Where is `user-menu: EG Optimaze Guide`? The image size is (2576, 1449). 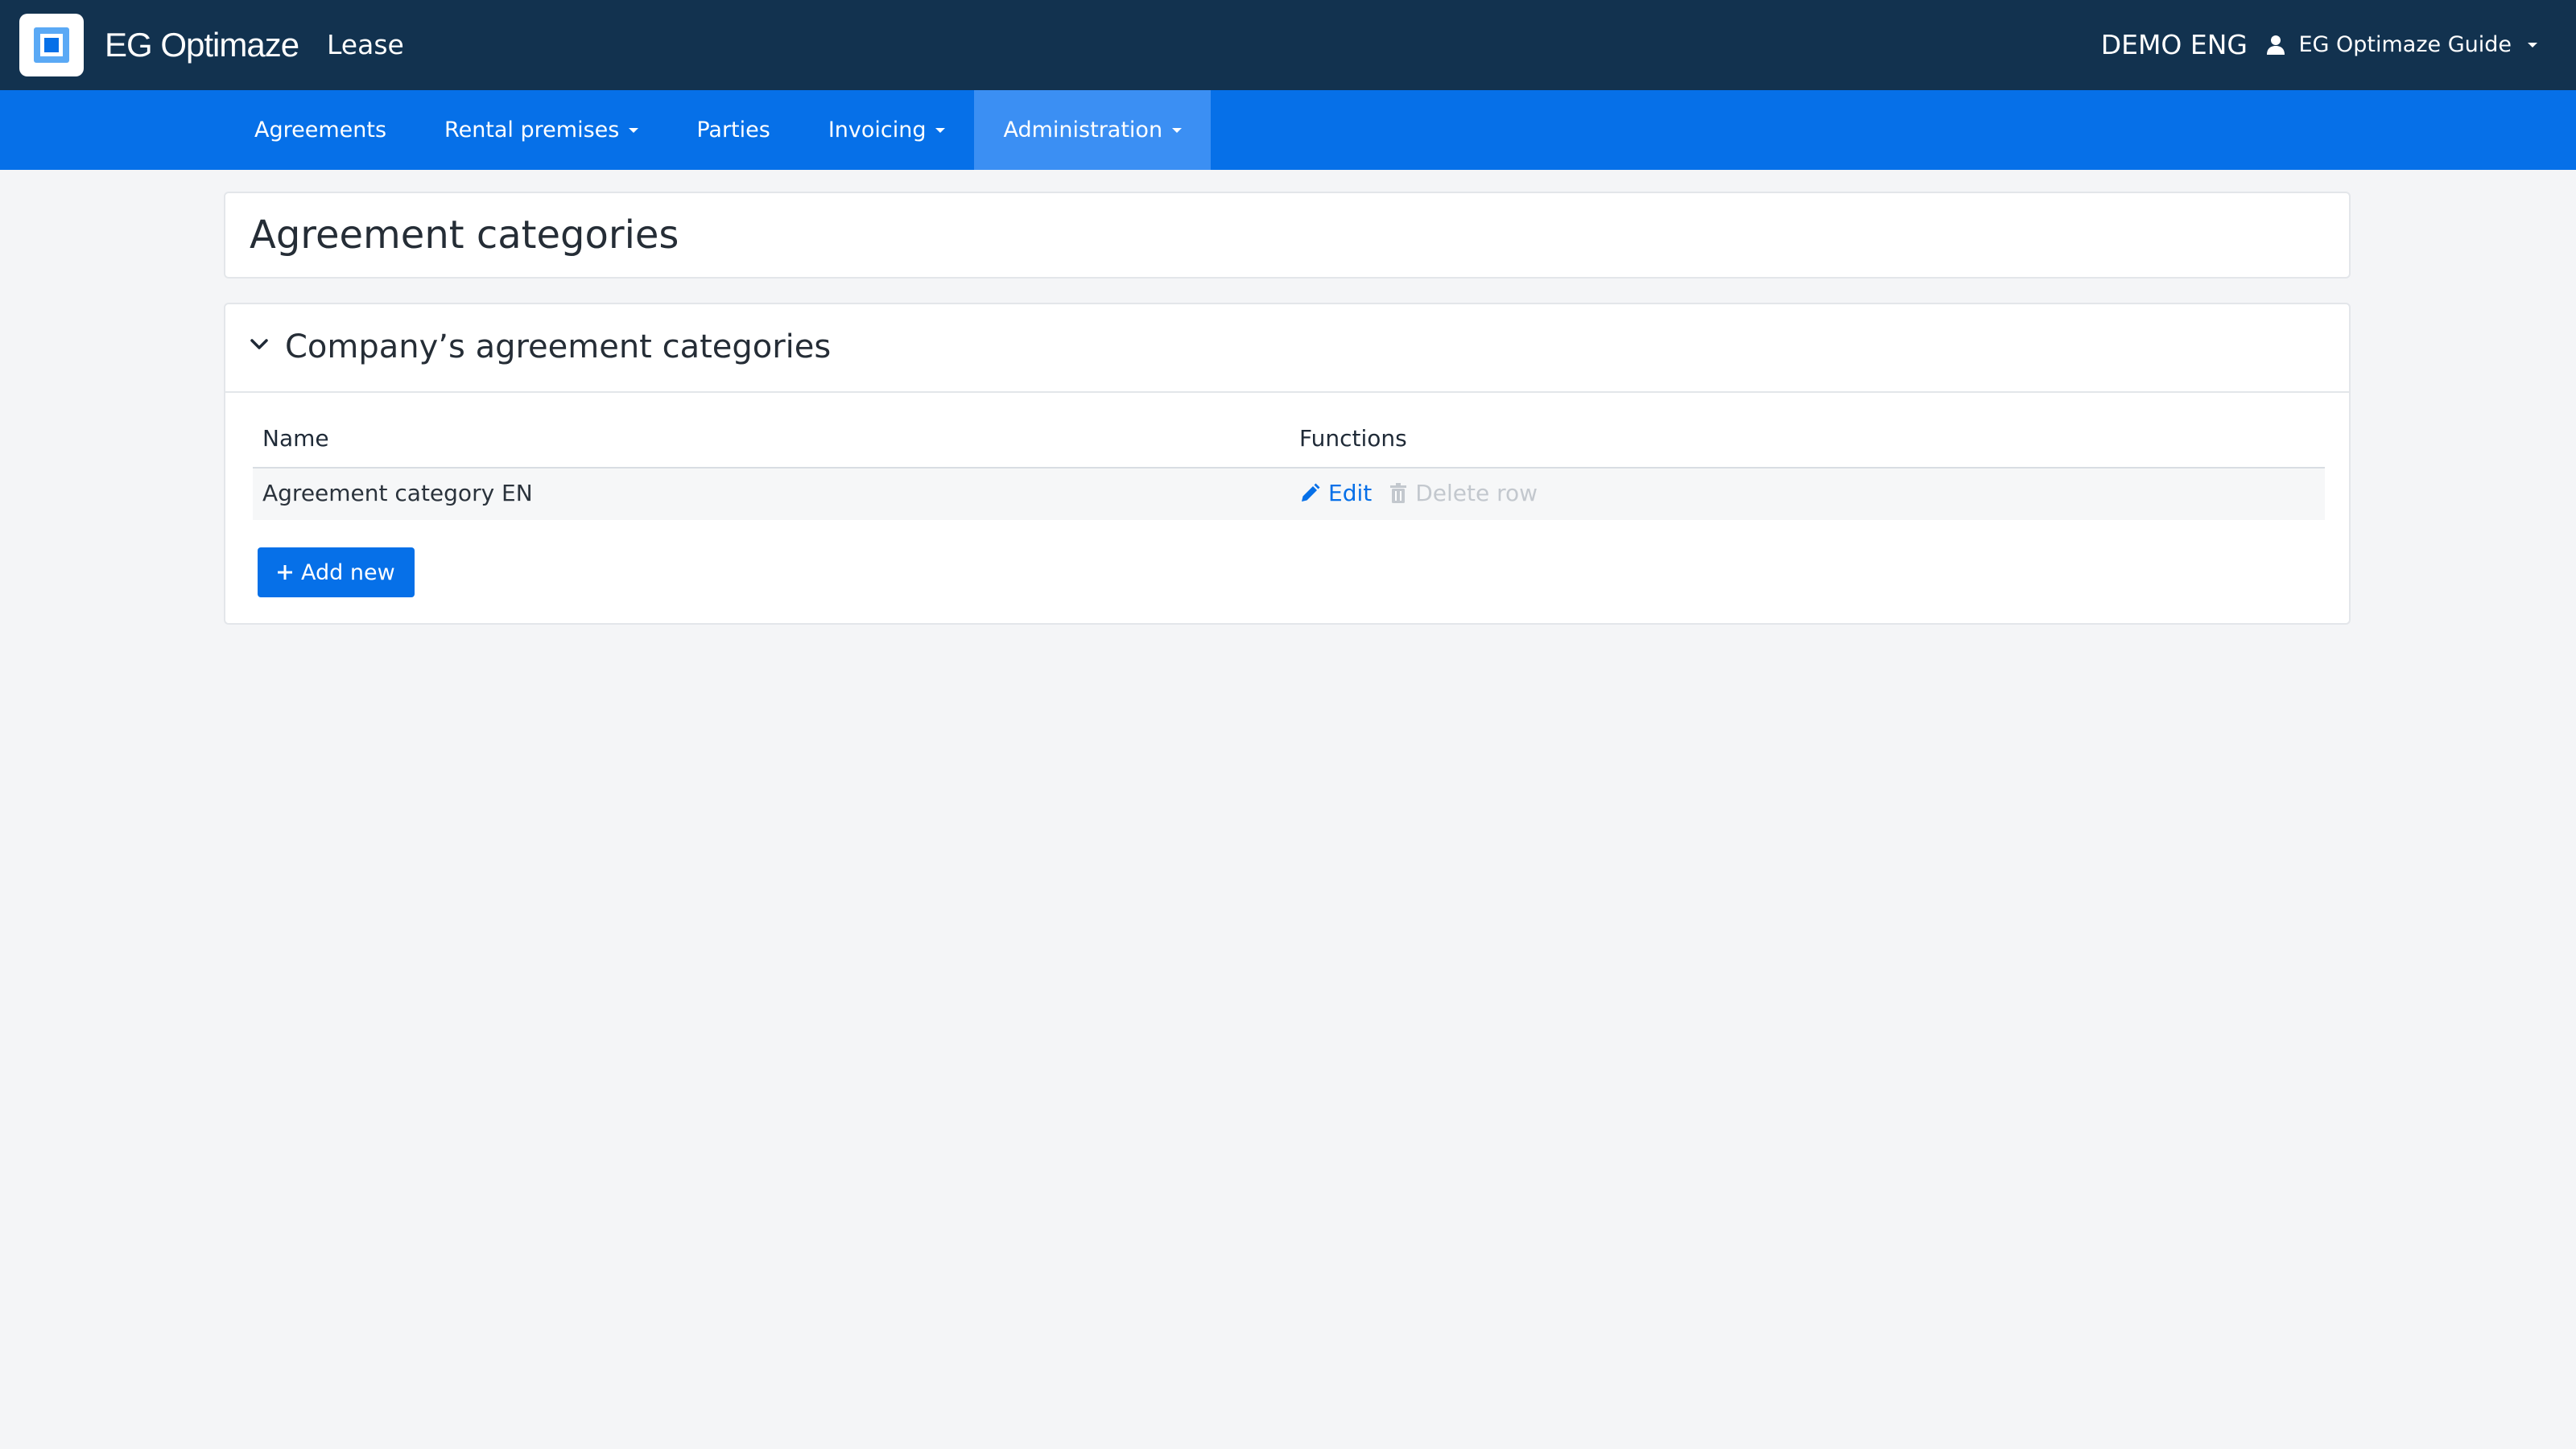 user-menu: EG Optimaze Guide is located at coordinates (2401, 45).